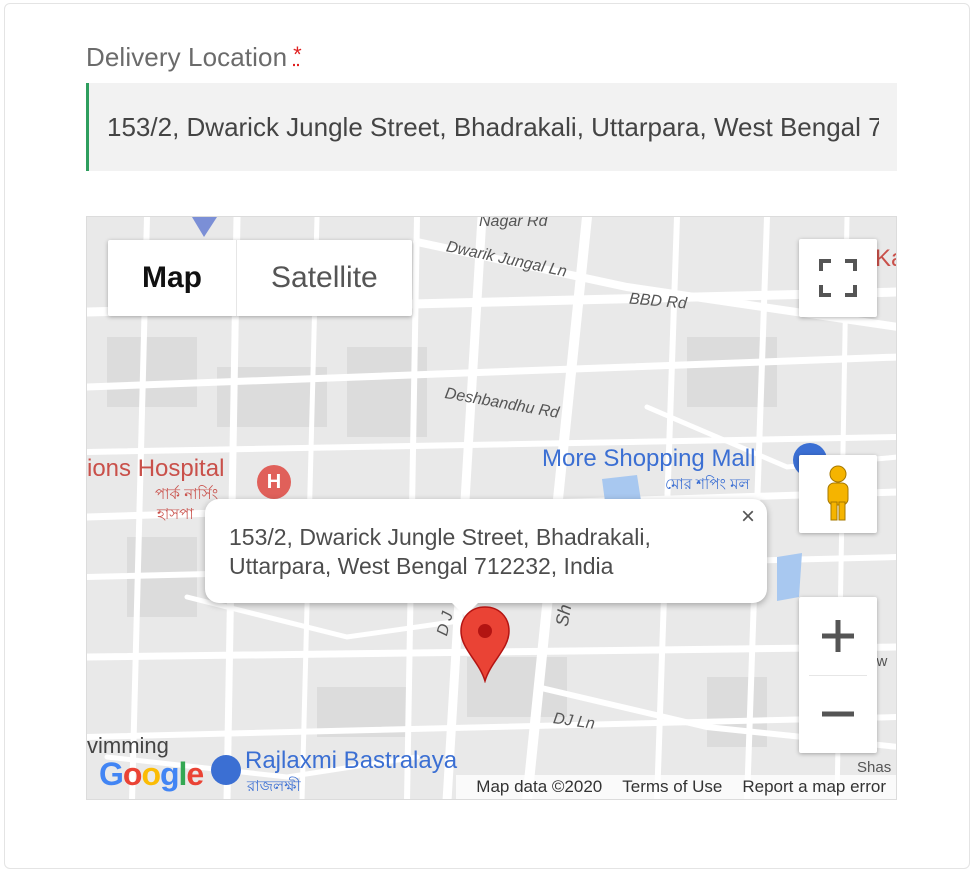 The width and height of the screenshot is (972, 871). Describe the element at coordinates (151, 774) in the screenshot. I see `google-logo: Google` at that location.